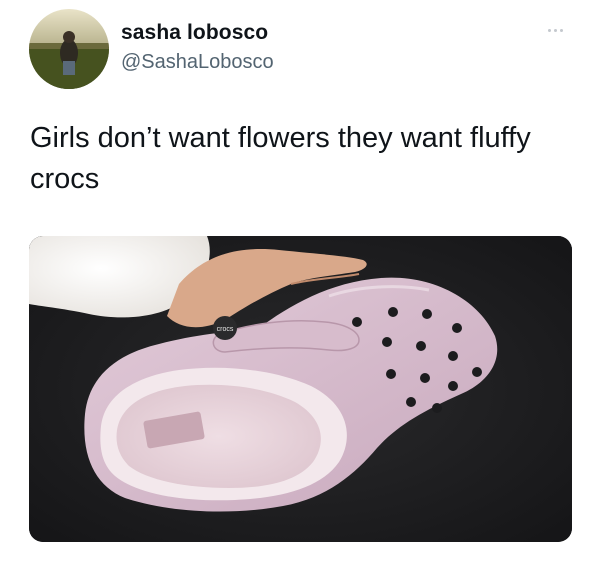  Describe the element at coordinates (194, 33) in the screenshot. I see `author-display-name: sasha lobosco` at that location.